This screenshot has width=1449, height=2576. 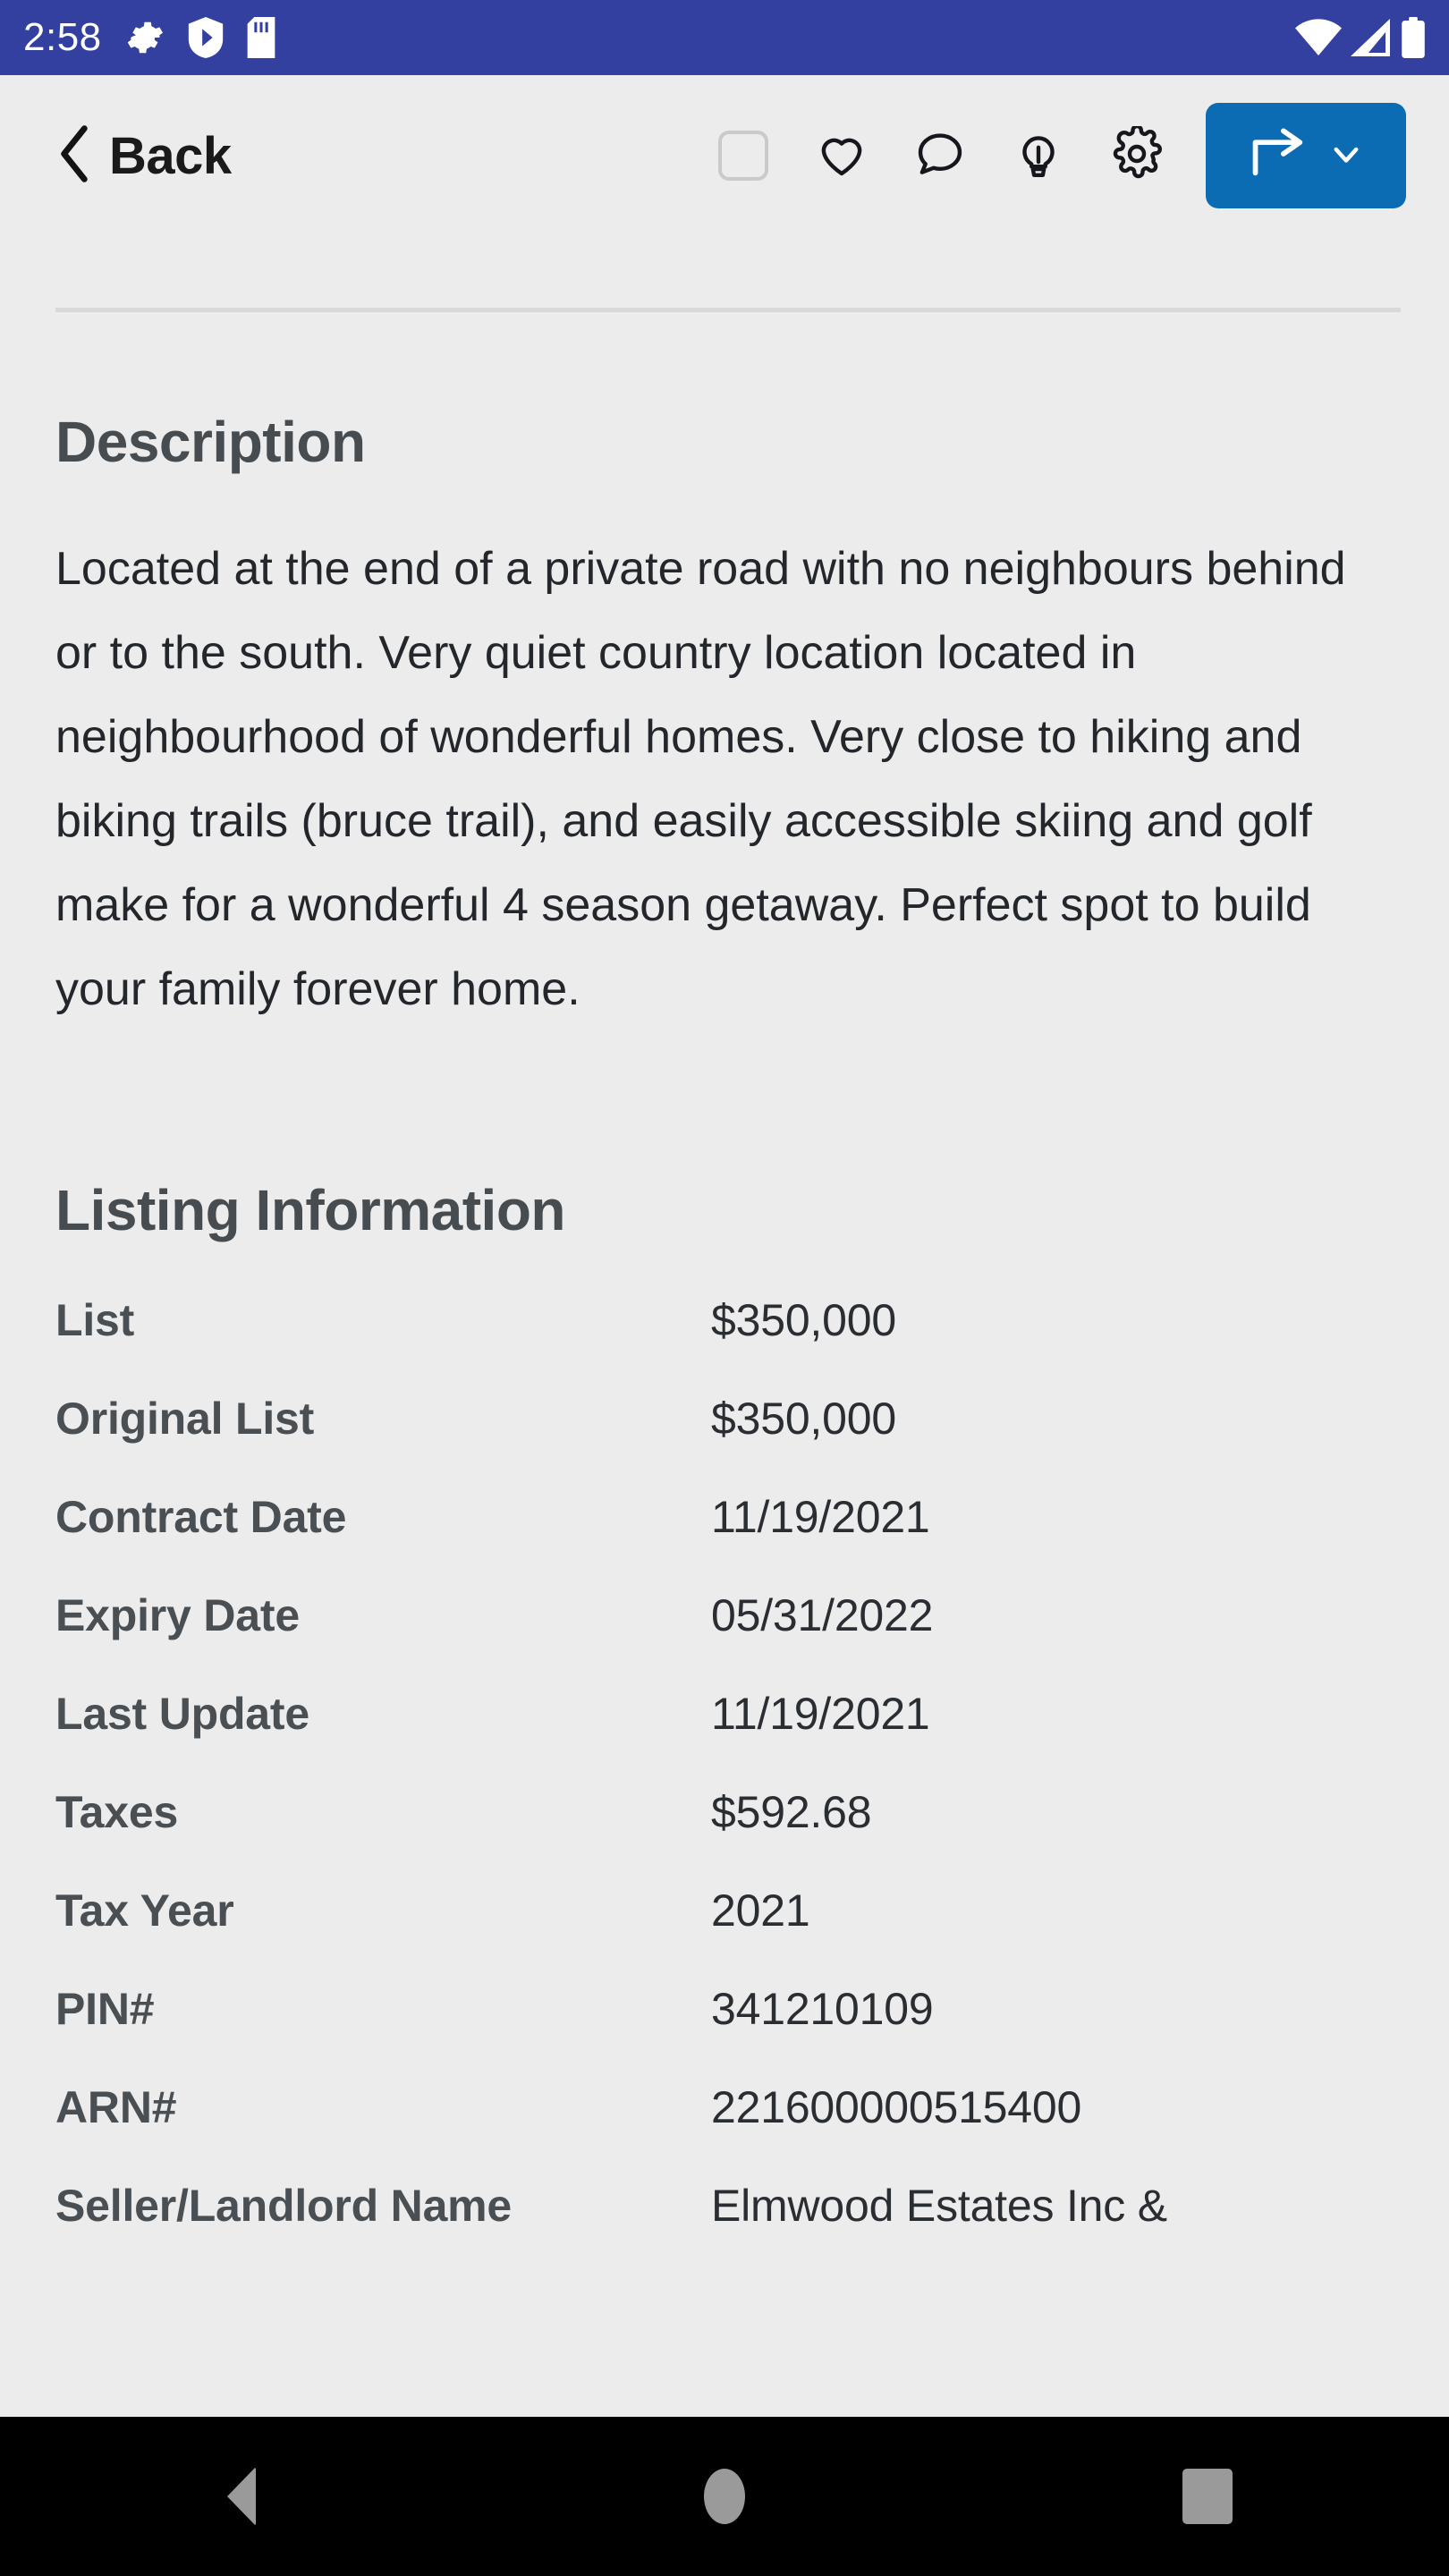 I want to click on app-toolbar: Back, so click(x=724, y=155).